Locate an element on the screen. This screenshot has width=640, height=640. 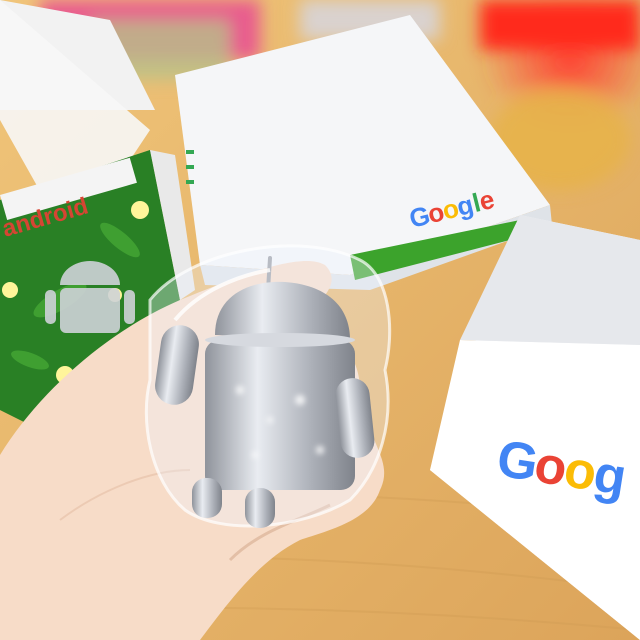
figurine-body is located at coordinates (280, 415).